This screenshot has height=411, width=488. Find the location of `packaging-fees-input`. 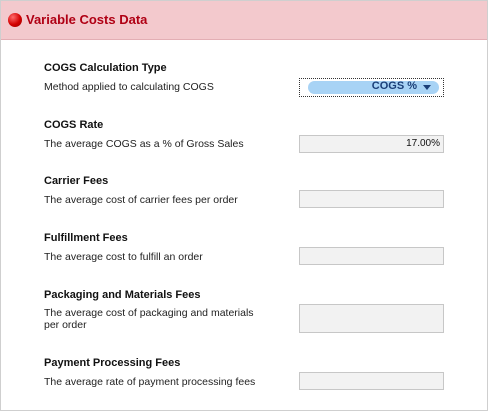

packaging-fees-input is located at coordinates (371, 318).